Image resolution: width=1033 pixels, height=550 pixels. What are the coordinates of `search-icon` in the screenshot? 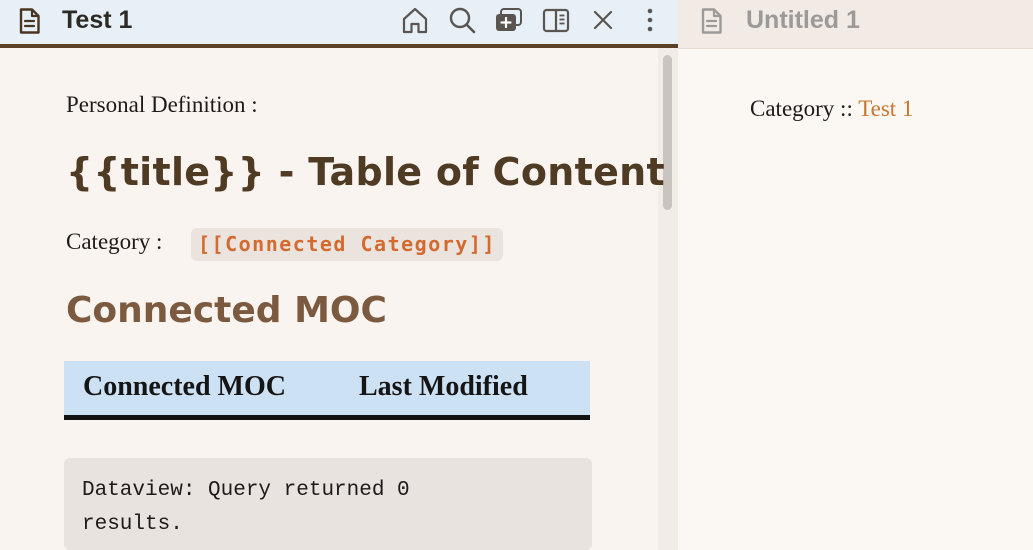 It's located at (462, 20).